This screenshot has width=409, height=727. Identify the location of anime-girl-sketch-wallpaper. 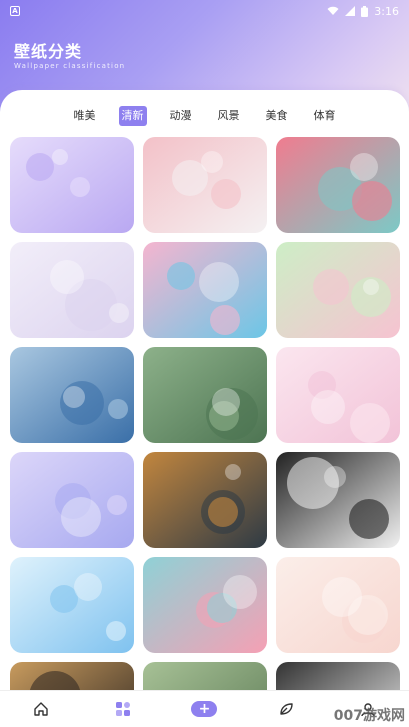
(205, 185).